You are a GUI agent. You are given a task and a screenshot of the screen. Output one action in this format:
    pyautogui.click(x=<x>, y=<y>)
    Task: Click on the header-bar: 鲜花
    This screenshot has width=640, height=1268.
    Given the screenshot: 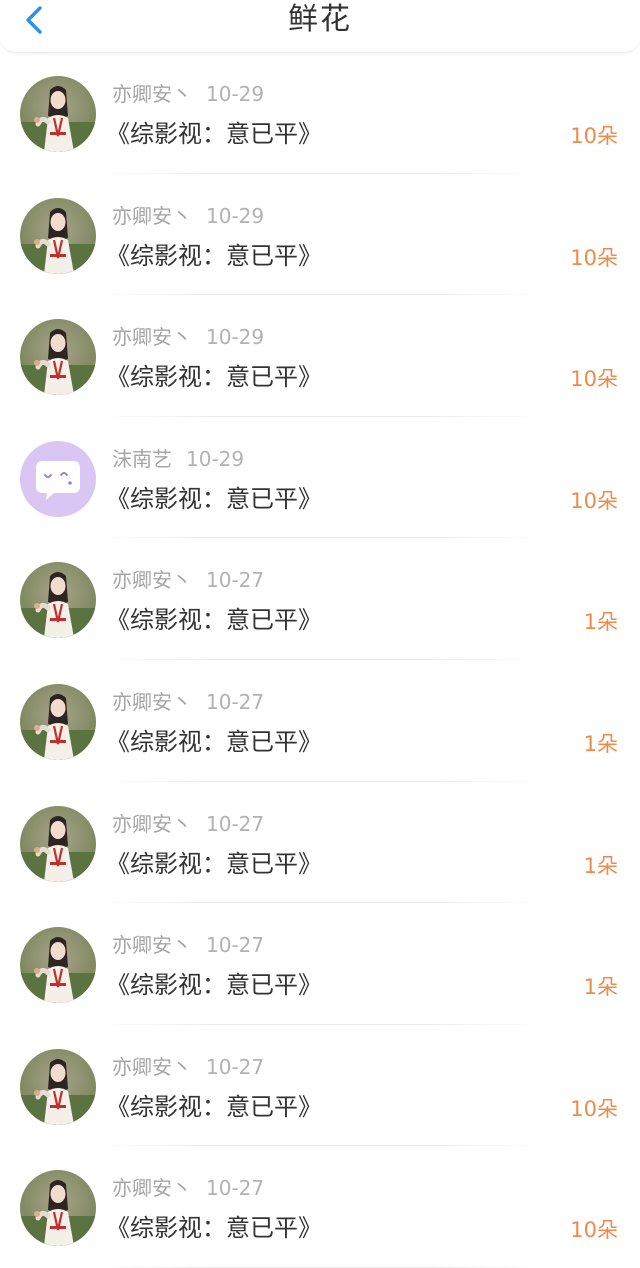 What is the action you would take?
    pyautogui.click(x=320, y=26)
    